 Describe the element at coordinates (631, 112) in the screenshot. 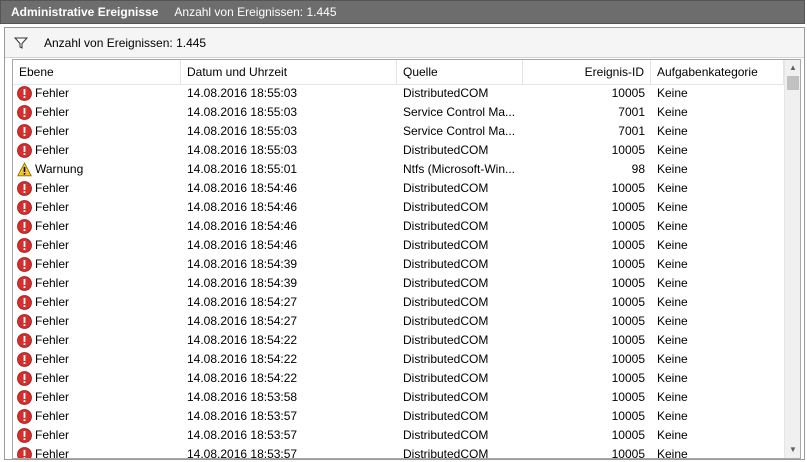

I see `cell-event-id: 7001` at that location.